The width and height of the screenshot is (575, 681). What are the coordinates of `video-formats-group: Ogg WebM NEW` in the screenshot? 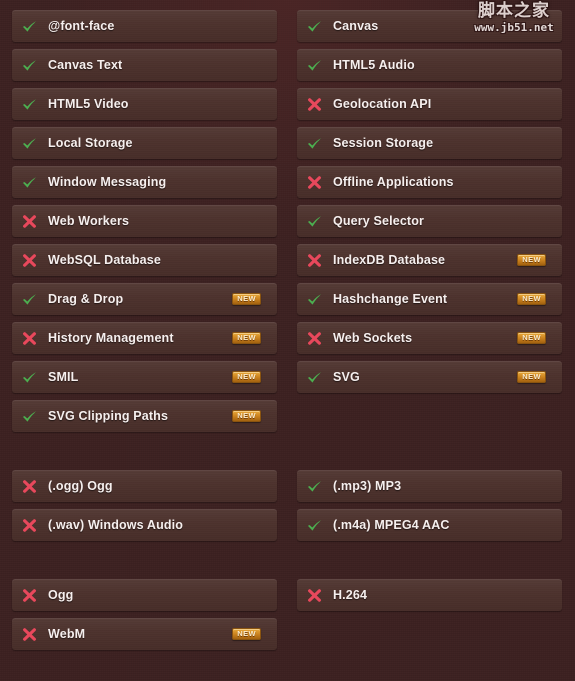 It's located at (144, 614).